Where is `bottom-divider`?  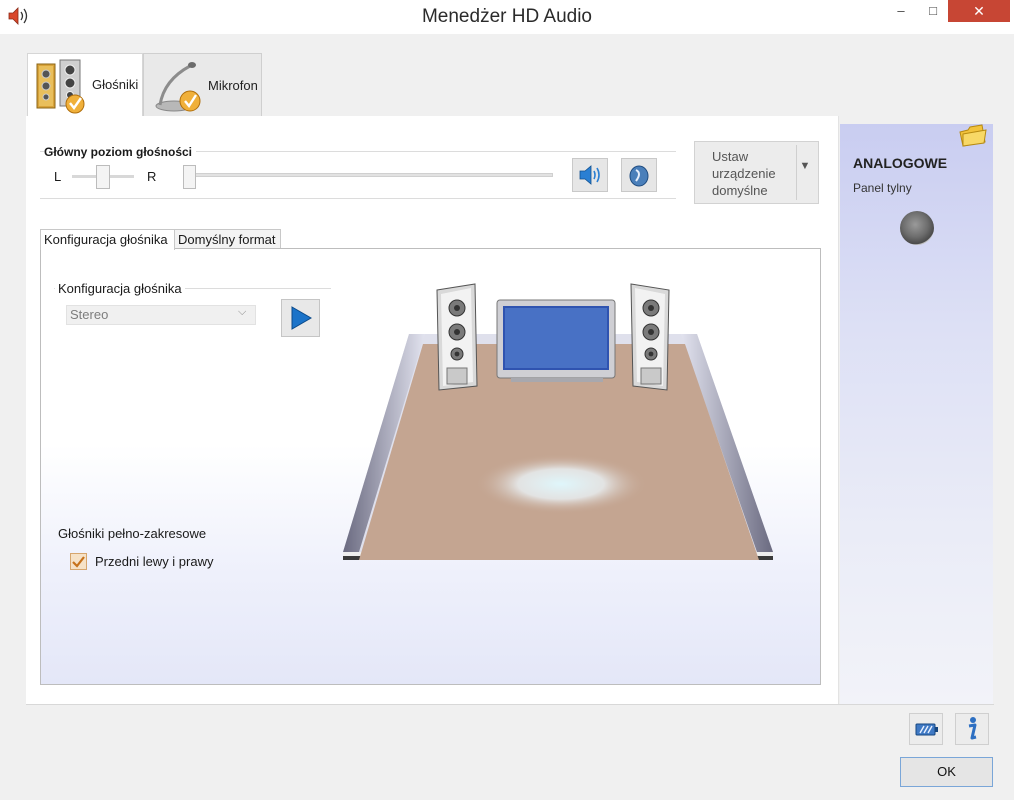 bottom-divider is located at coordinates (510, 704).